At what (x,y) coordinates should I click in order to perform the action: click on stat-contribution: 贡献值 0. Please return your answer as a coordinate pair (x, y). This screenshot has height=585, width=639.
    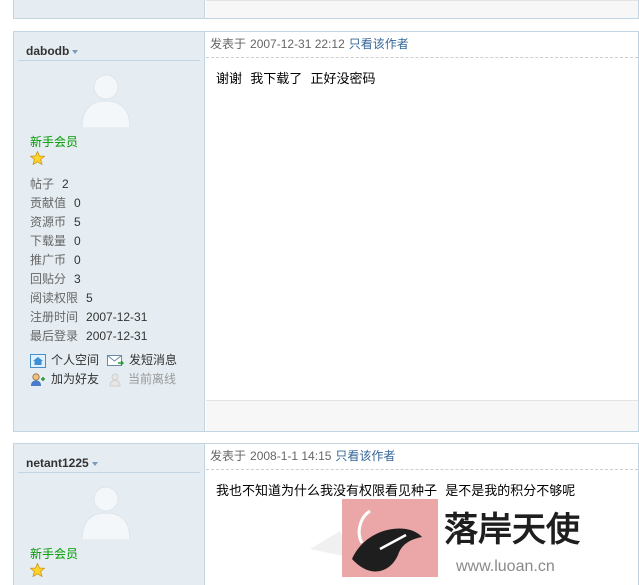
    Looking at the image, I should click on (55, 203).